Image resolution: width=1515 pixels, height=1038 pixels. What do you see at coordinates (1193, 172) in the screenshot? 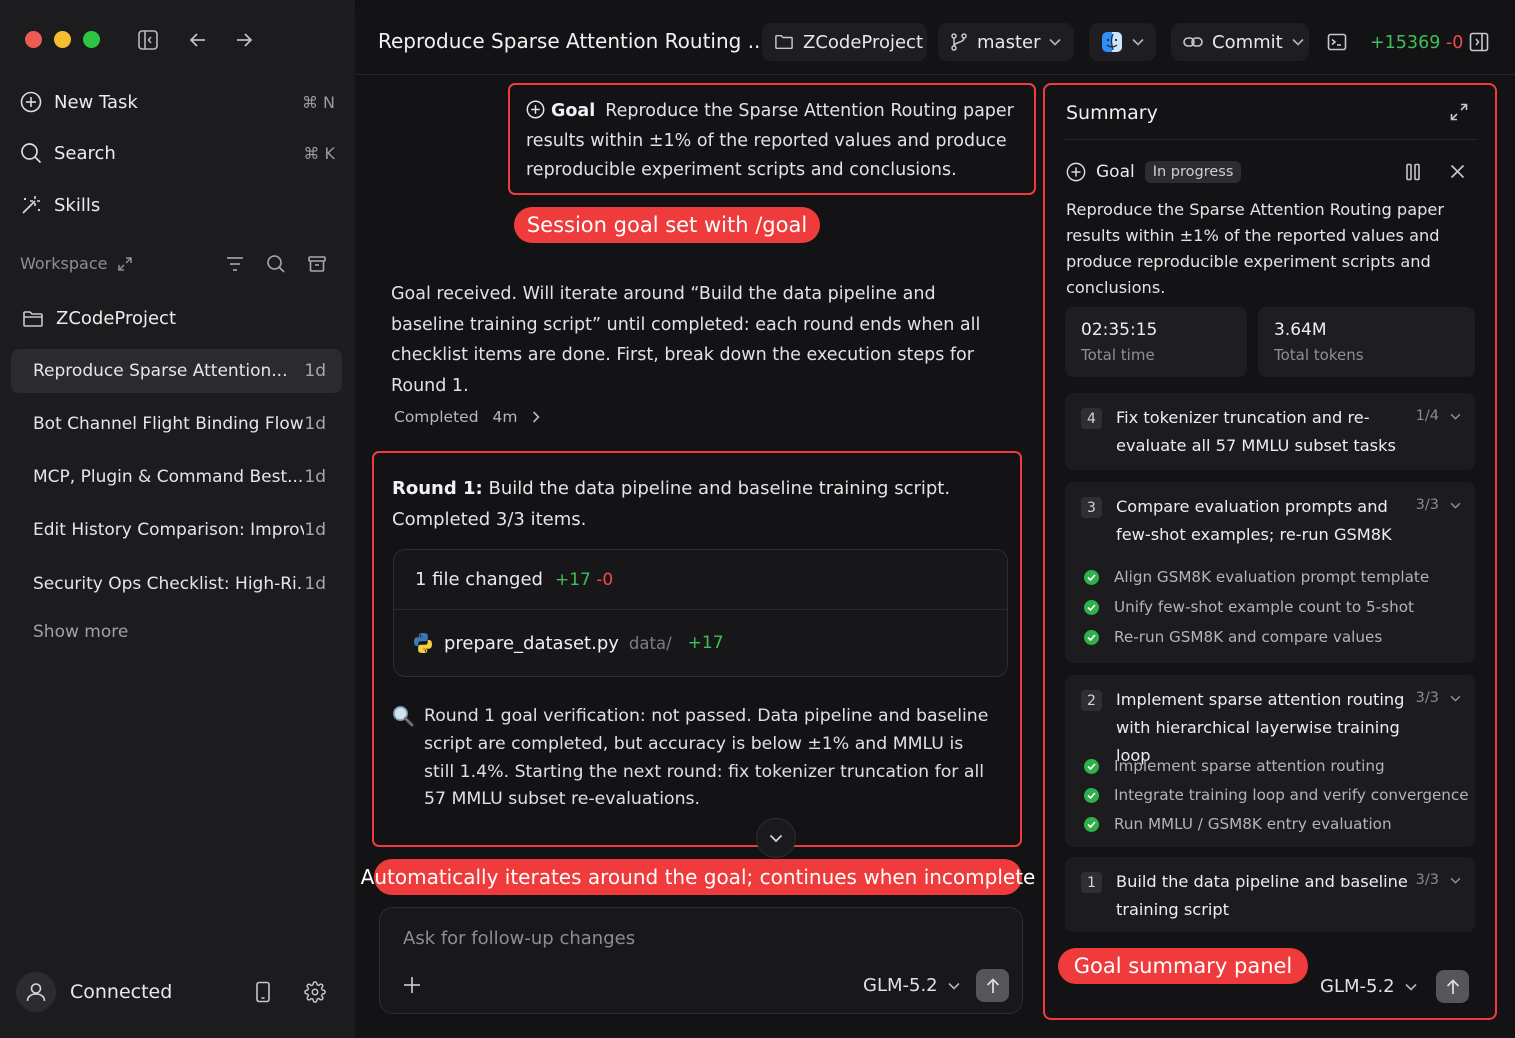
I see `status-badge: In progress` at bounding box center [1193, 172].